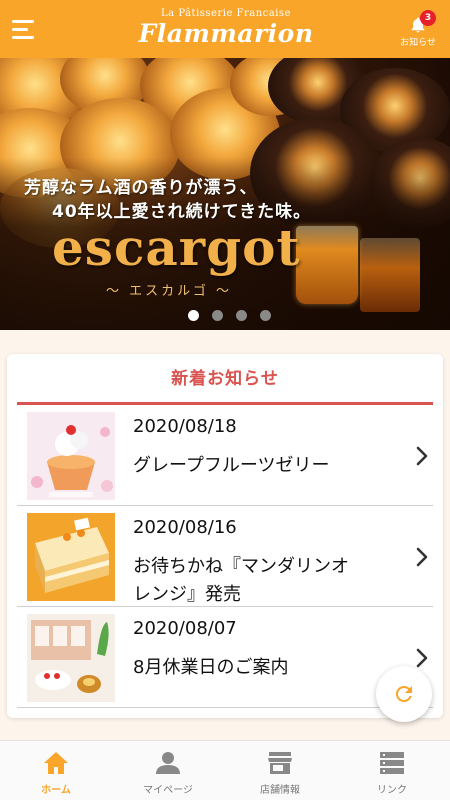 The image size is (450, 800). I want to click on news-thumbnail-shop-holiday, so click(71, 658).